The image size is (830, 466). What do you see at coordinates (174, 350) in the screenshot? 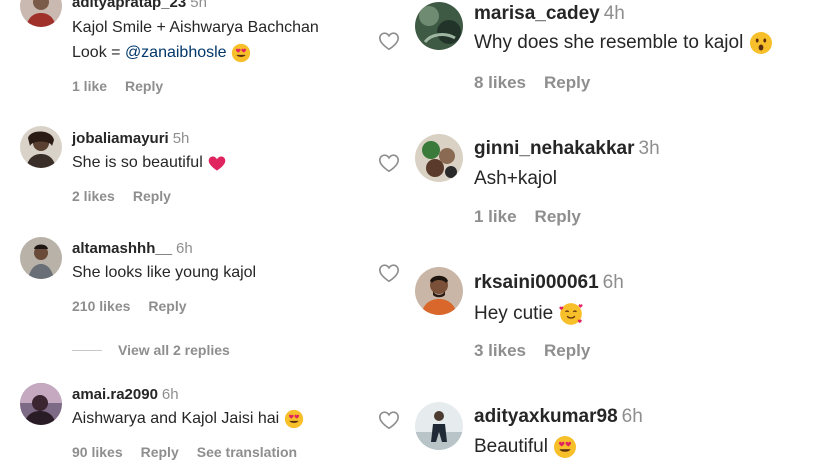
I see `view-replies-label: View all 2 replies` at bounding box center [174, 350].